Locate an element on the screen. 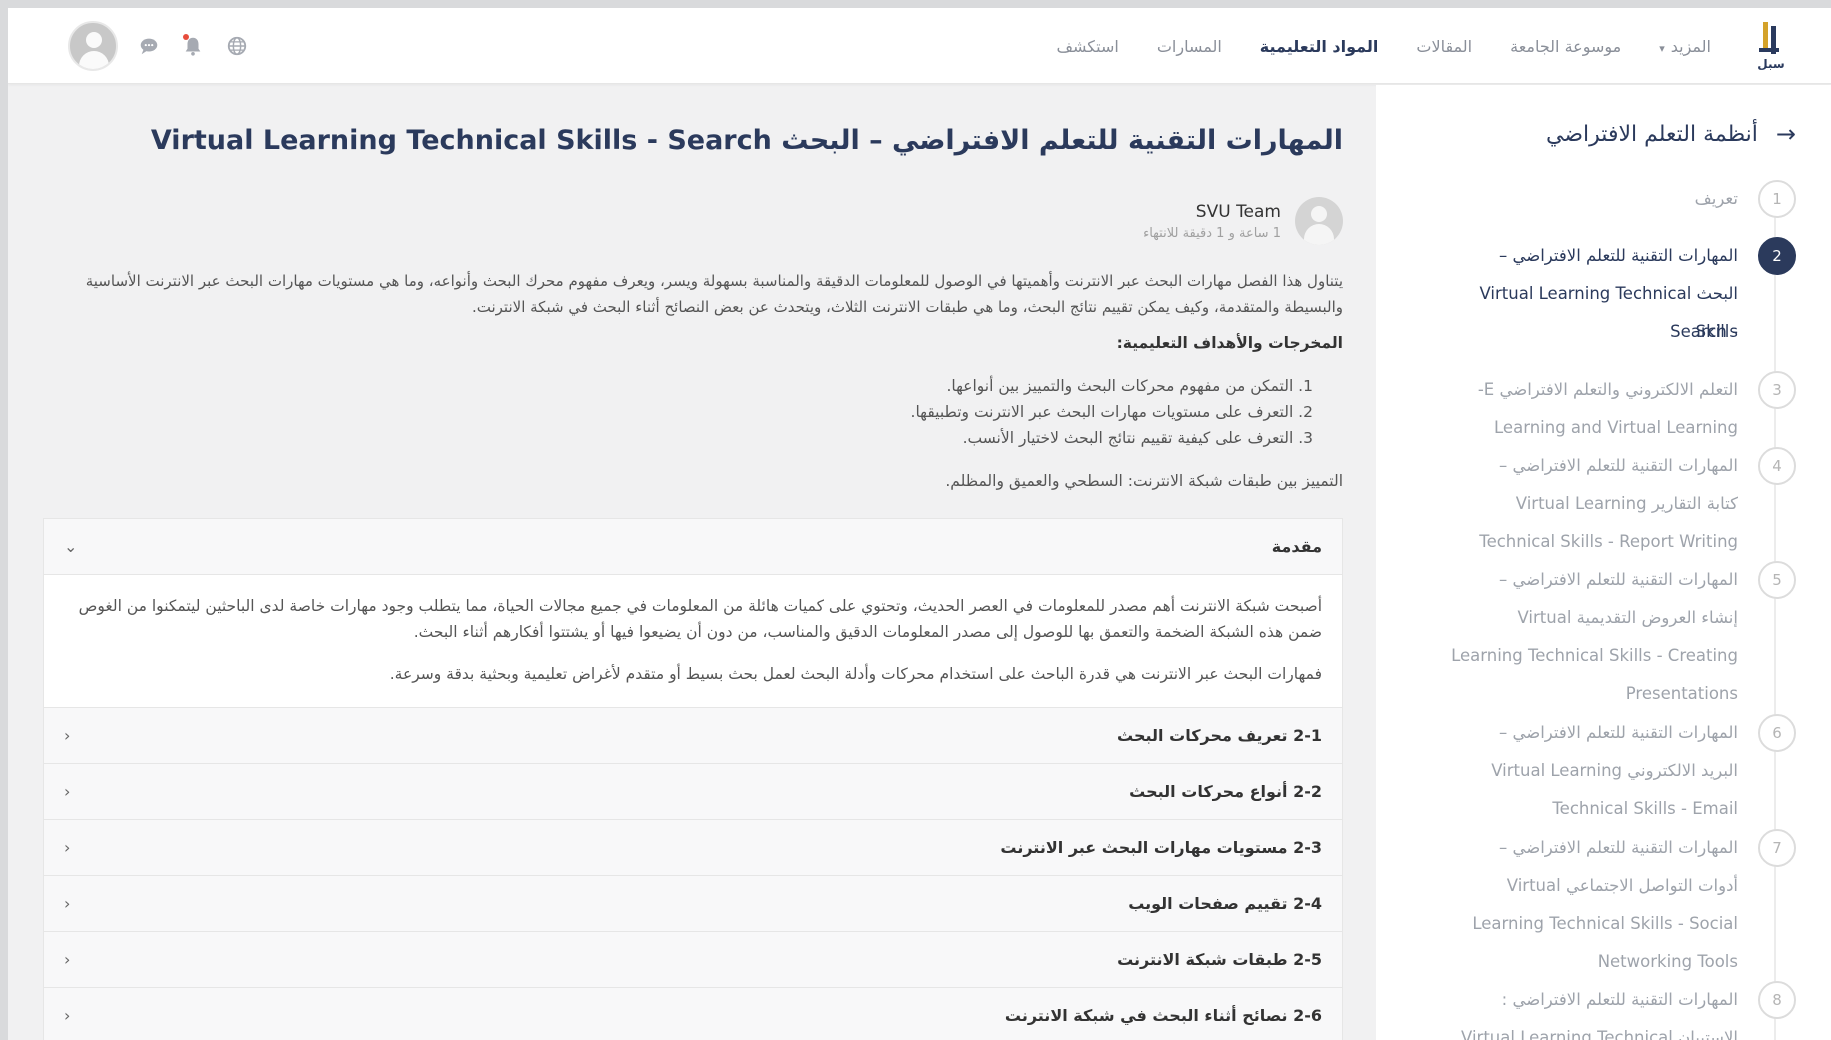 The width and height of the screenshot is (1831, 1040). step-number: 7 is located at coordinates (1777, 848).